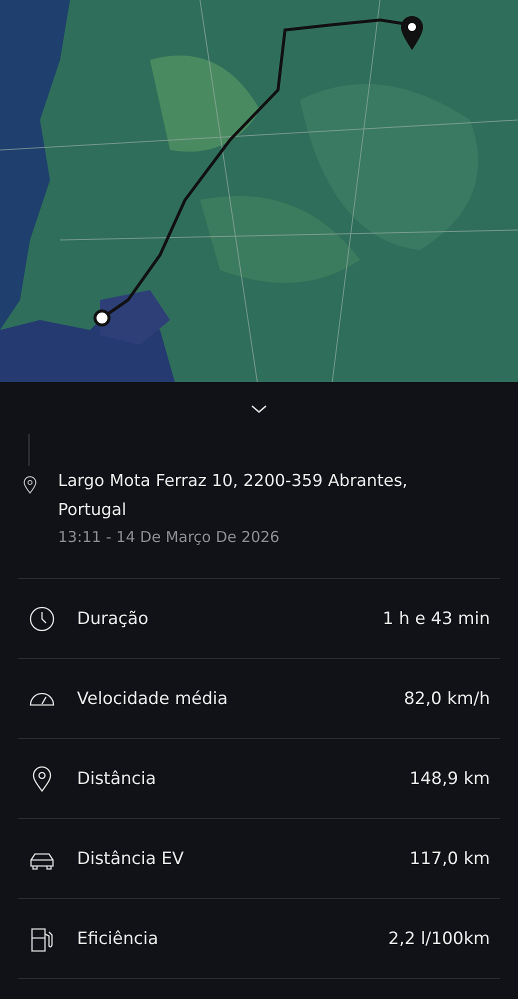  What do you see at coordinates (131, 858) in the screenshot?
I see `stat-label: Distância EV` at bounding box center [131, 858].